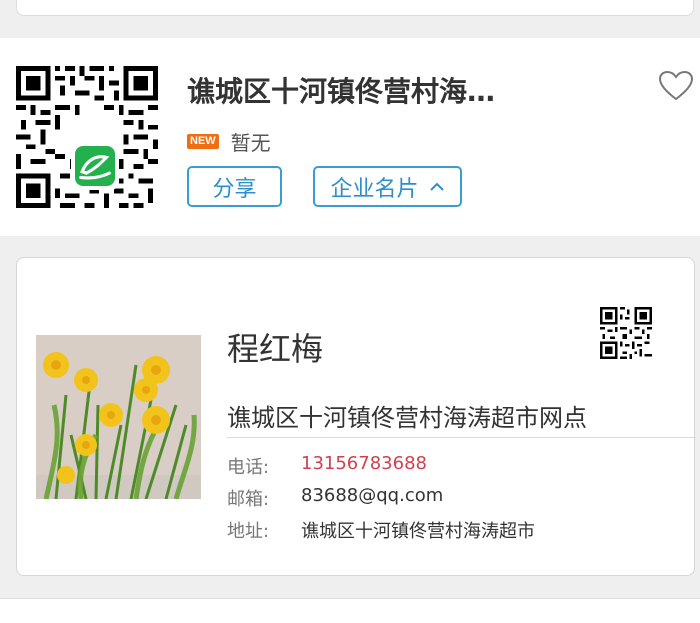 The height and width of the screenshot is (623, 700). I want to click on address-value: 谯城区十河镇佟营村海涛超市, so click(418, 531).